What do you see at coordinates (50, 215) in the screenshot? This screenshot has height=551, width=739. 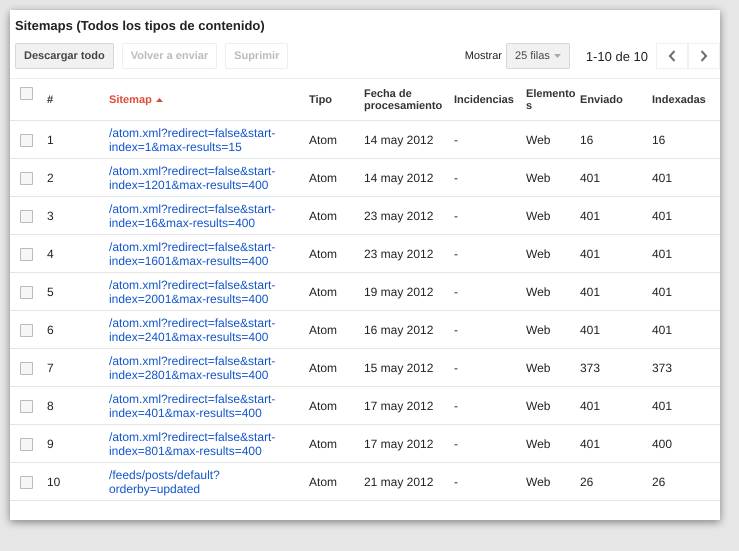 I see `table-cell: 3` at bounding box center [50, 215].